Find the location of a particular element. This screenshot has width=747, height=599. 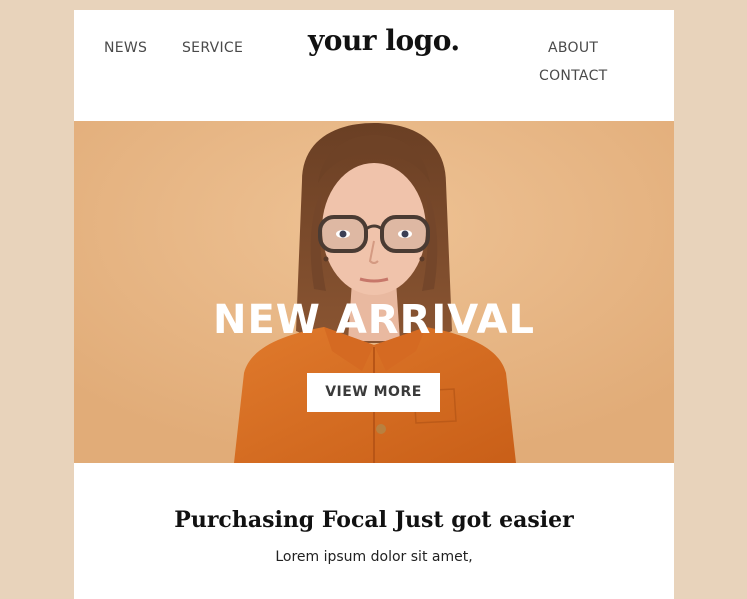

content-subtext: Lorem ipsum dolor sit amet, is located at coordinates (374, 557).